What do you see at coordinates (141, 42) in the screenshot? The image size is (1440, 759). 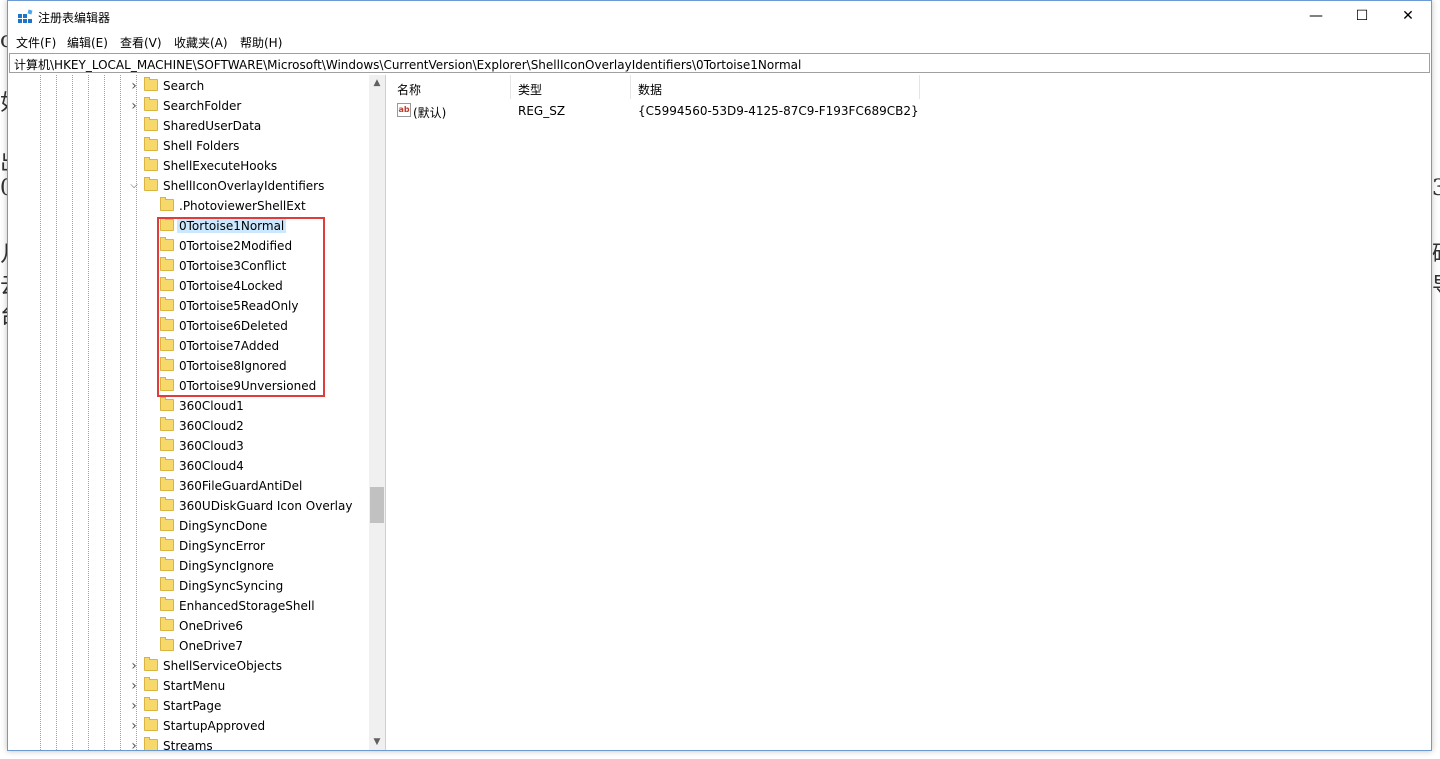 I see `menu-view: 查看(V)` at bounding box center [141, 42].